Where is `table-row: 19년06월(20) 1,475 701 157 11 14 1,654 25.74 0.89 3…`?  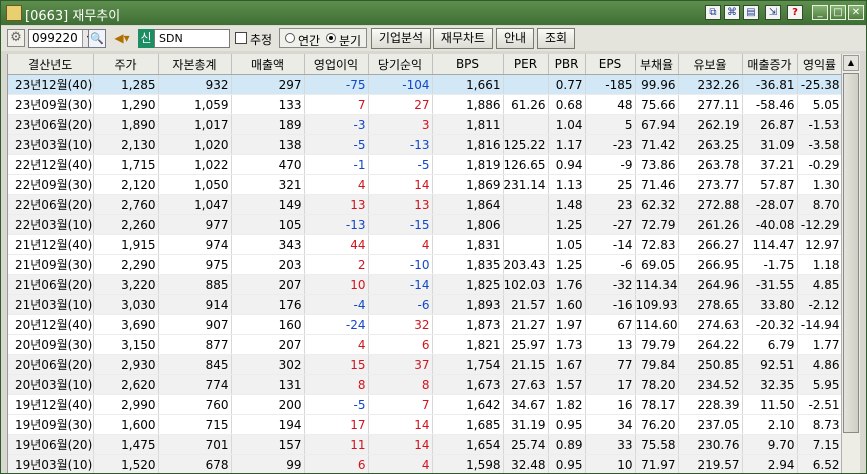 table-row: 19년06월(20) 1,475 701 157 11 14 1,654 25.74 0.89 3… is located at coordinates (425, 444).